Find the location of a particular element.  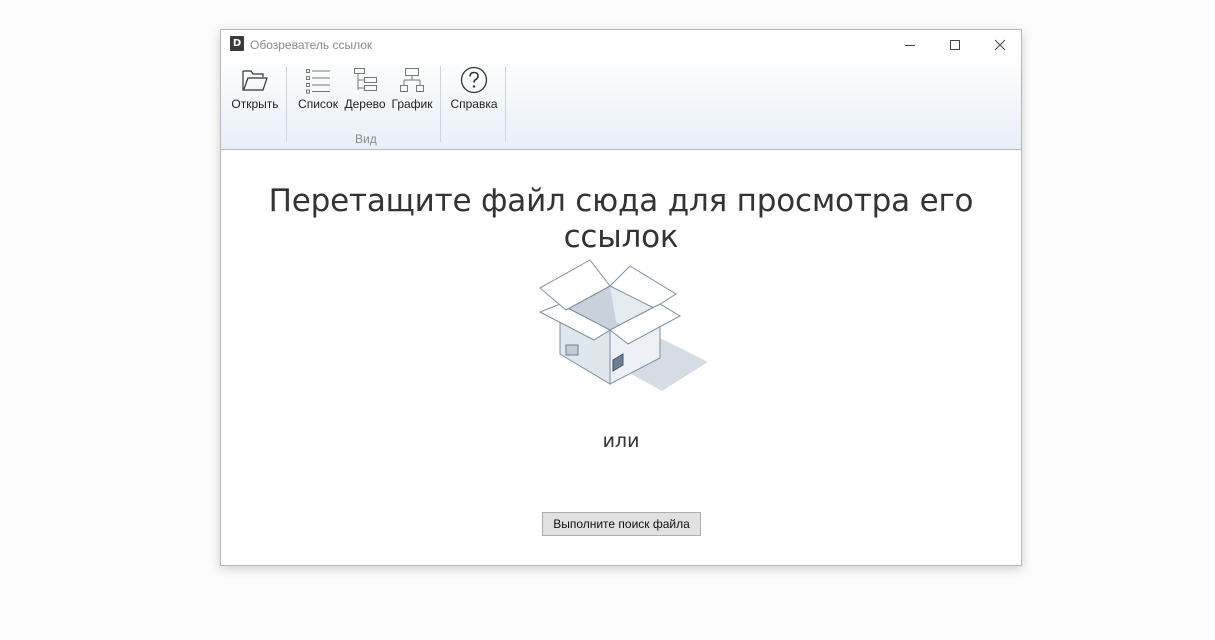

close-button is located at coordinates (1000, 44).